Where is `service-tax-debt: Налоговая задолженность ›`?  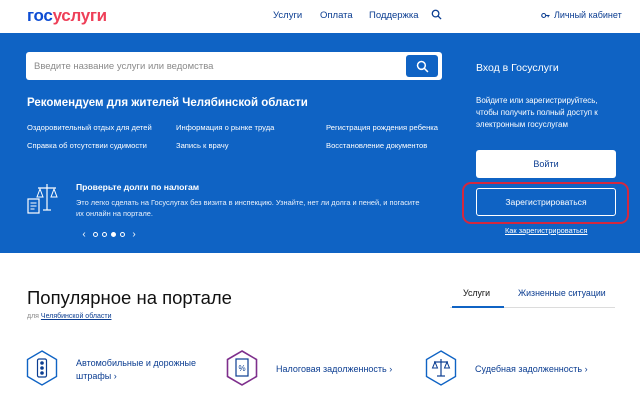 service-tax-debt: Налоговая задолженность › is located at coordinates (334, 369).